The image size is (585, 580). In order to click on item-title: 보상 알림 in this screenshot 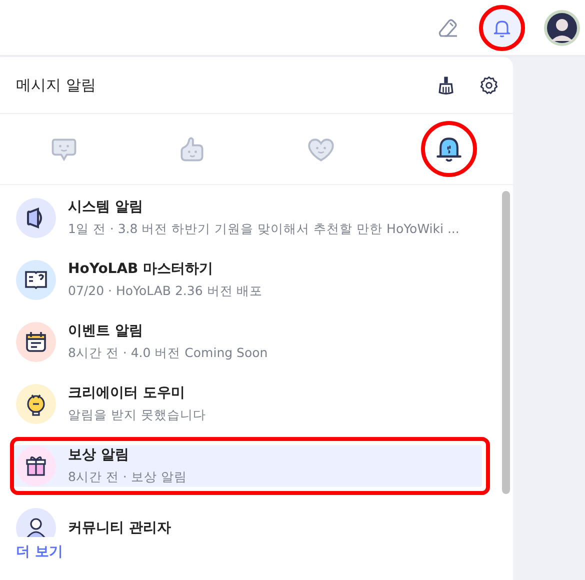, I will do `click(99, 455)`.